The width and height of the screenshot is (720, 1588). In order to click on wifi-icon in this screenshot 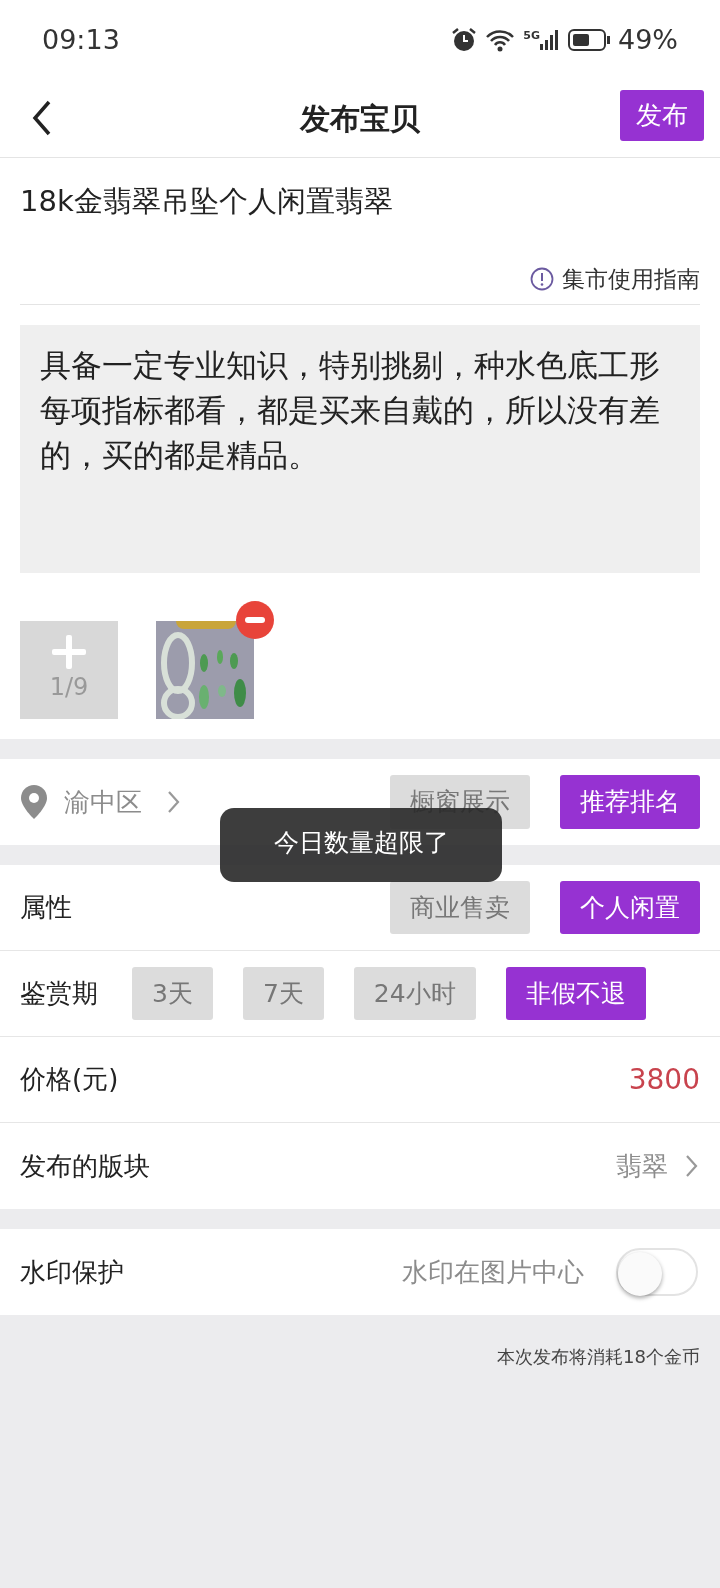, I will do `click(500, 40)`.